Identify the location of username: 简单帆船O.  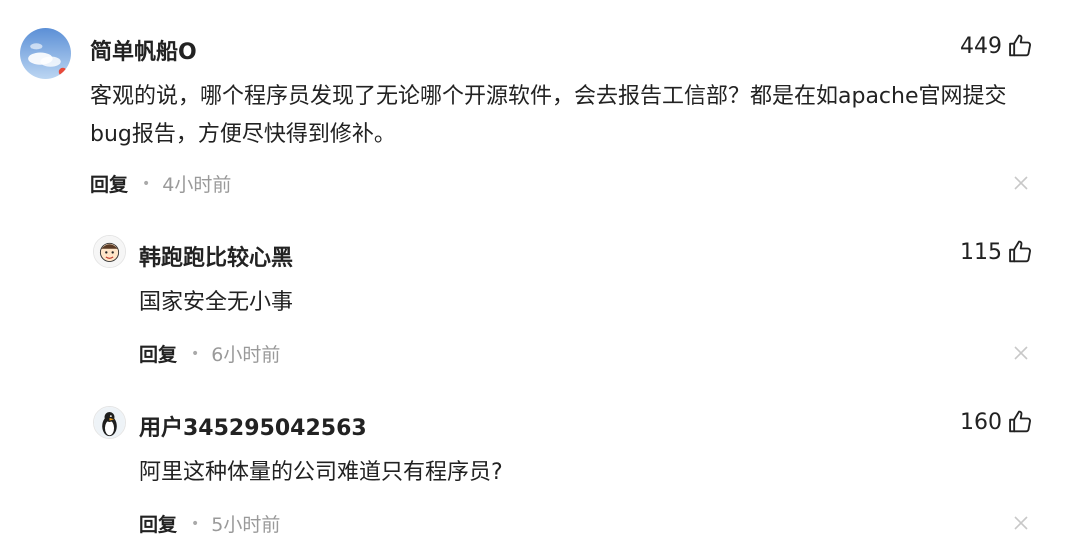
(143, 50).